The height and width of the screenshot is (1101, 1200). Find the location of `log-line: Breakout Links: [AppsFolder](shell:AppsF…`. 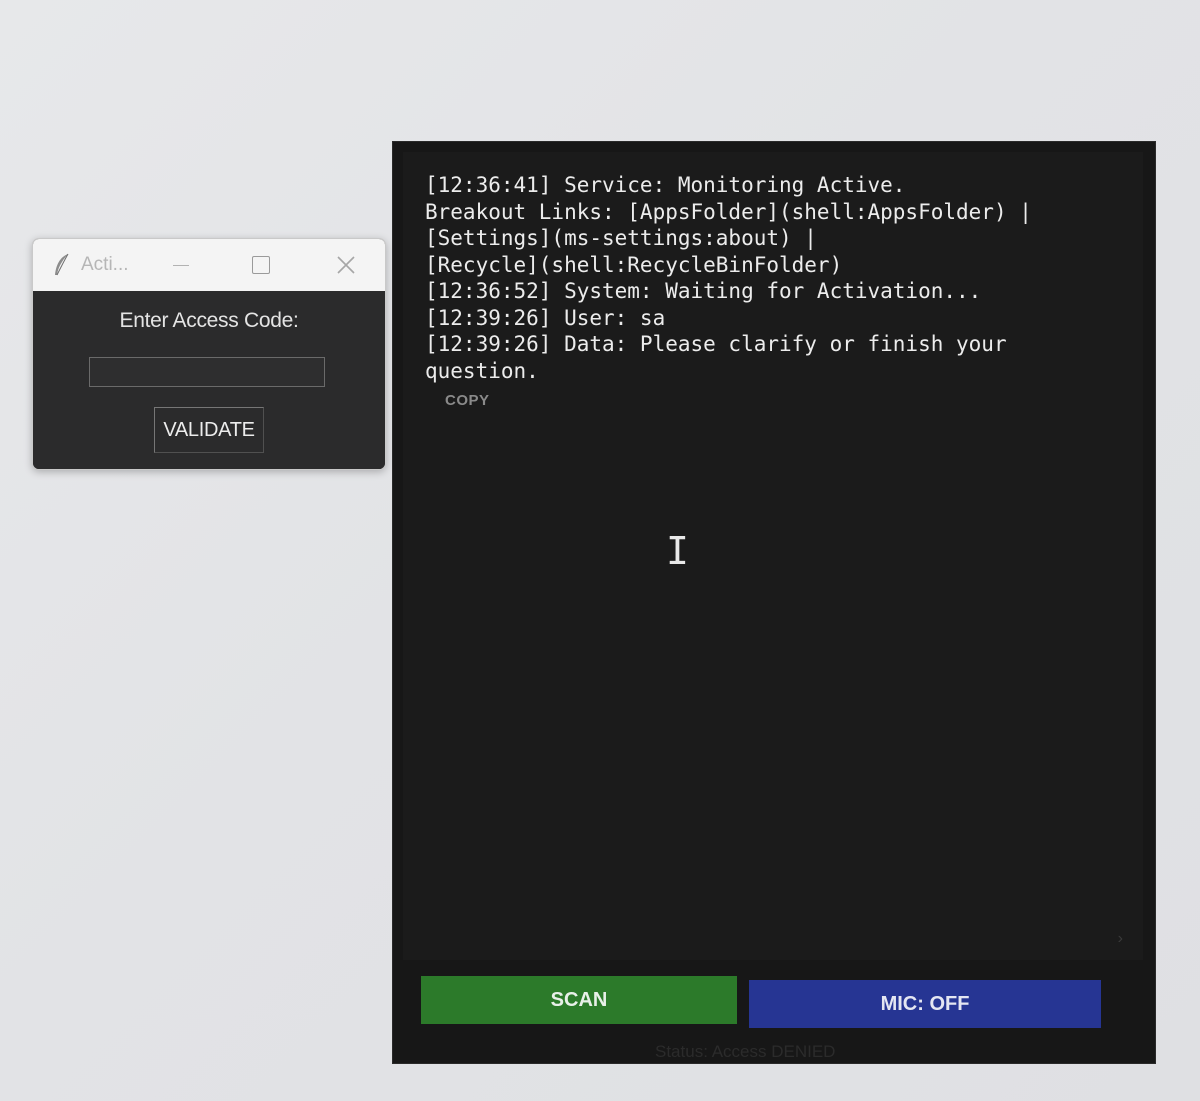

log-line: Breakout Links: [AppsFolder](shell:AppsF… is located at coordinates (728, 211).